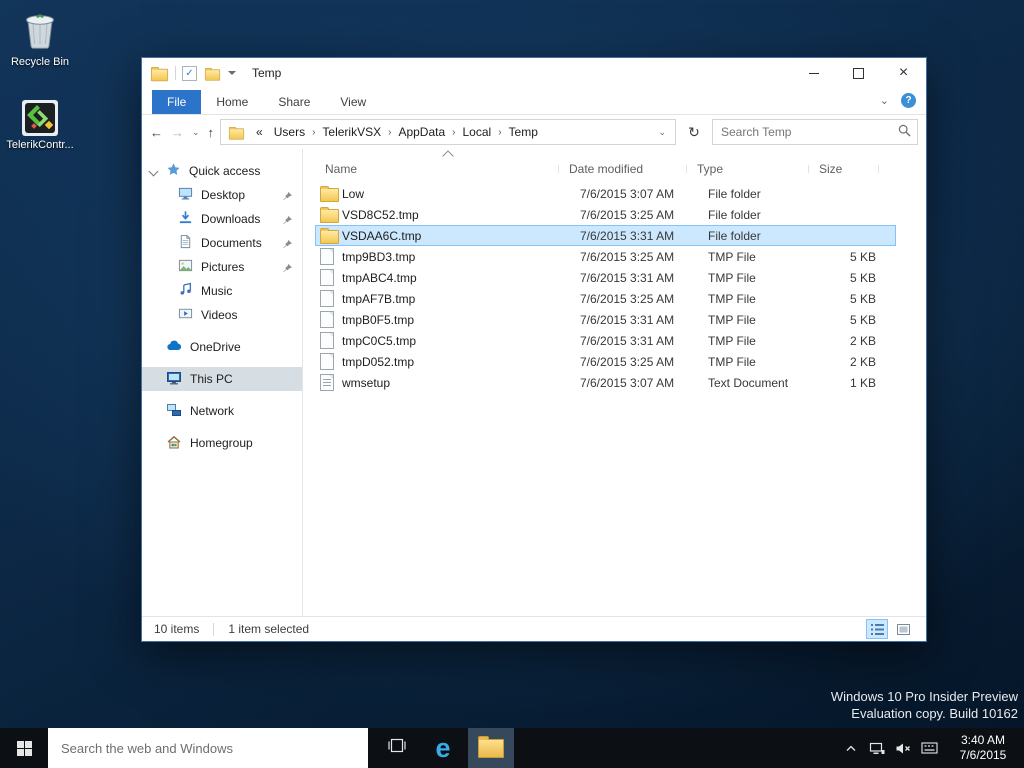 This screenshot has height=768, width=1024. I want to click on address-dropdown-icon: ⌄, so click(662, 132).